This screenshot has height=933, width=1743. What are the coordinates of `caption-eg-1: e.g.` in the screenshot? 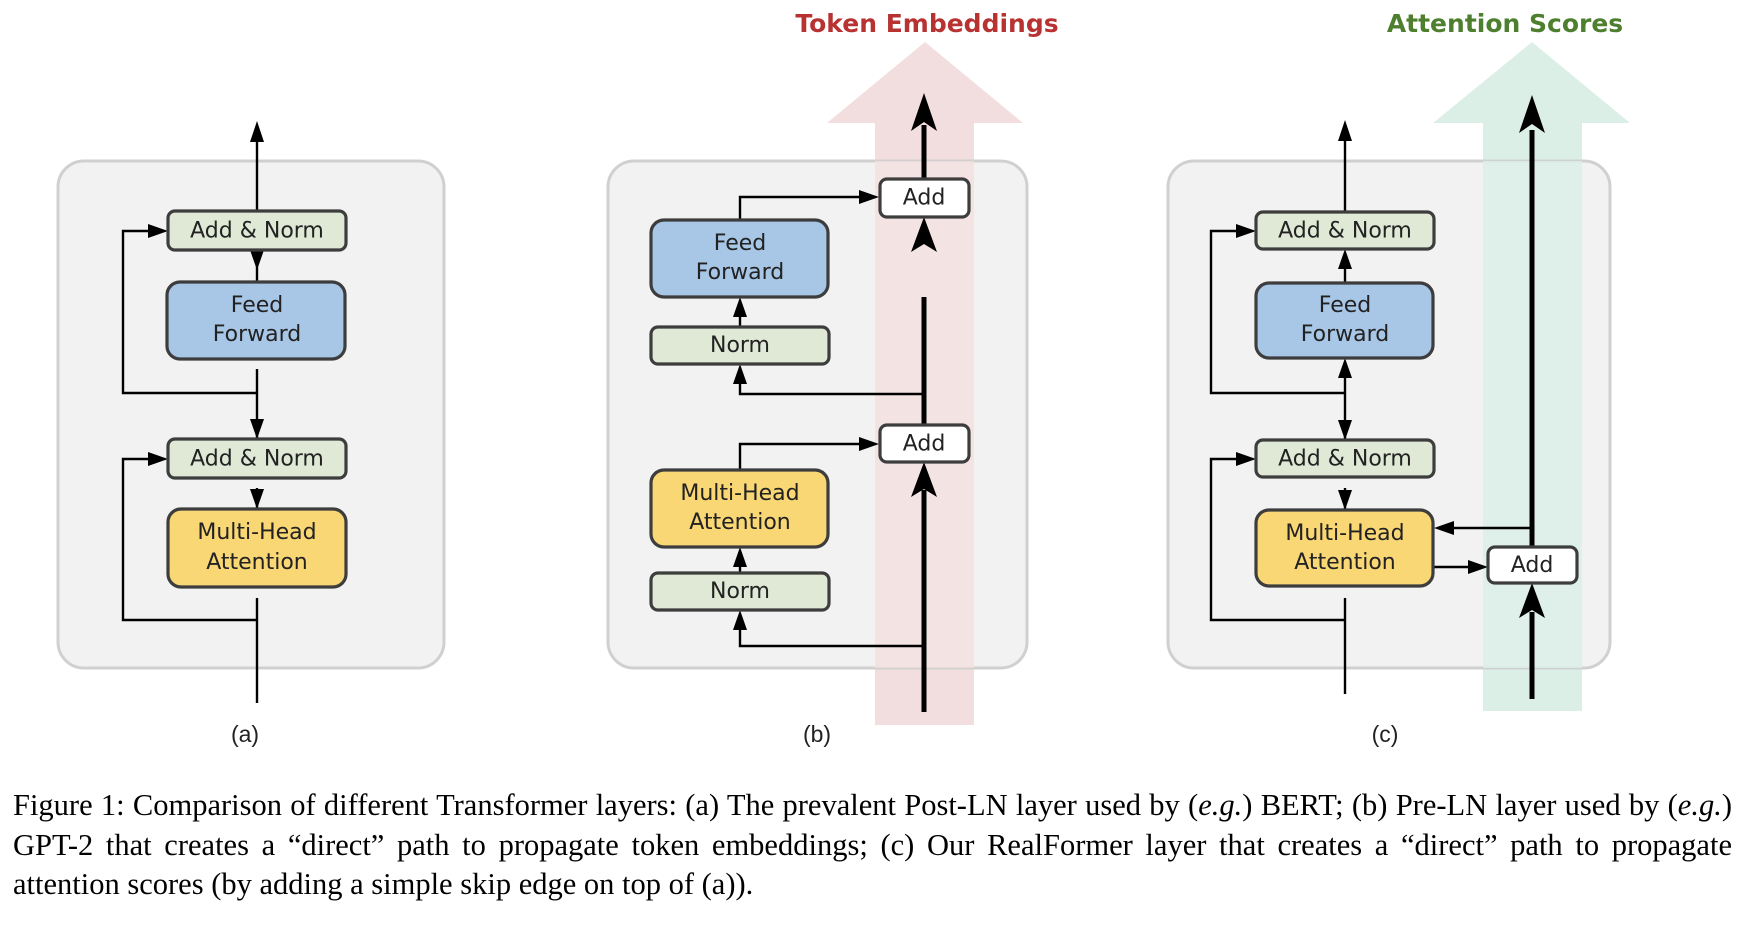 It's located at (1220, 805).